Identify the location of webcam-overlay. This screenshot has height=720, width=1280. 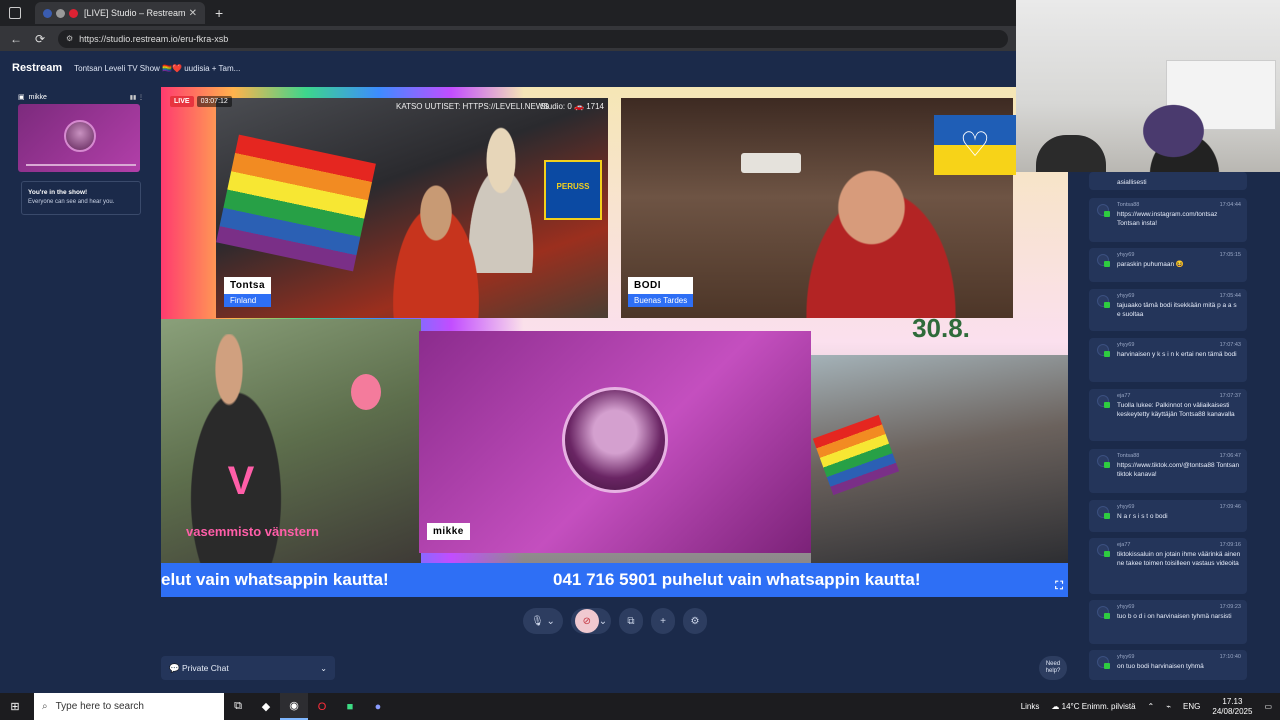
(1148, 86).